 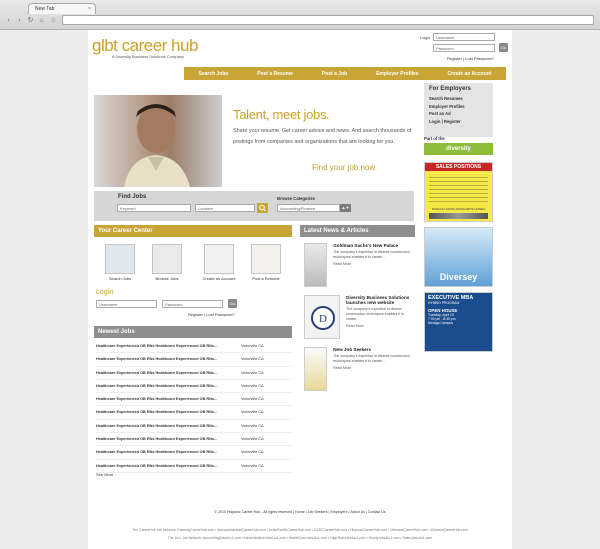 What do you see at coordinates (120, 262) in the screenshot?
I see `cc-search-jobs: Search Jobs` at bounding box center [120, 262].